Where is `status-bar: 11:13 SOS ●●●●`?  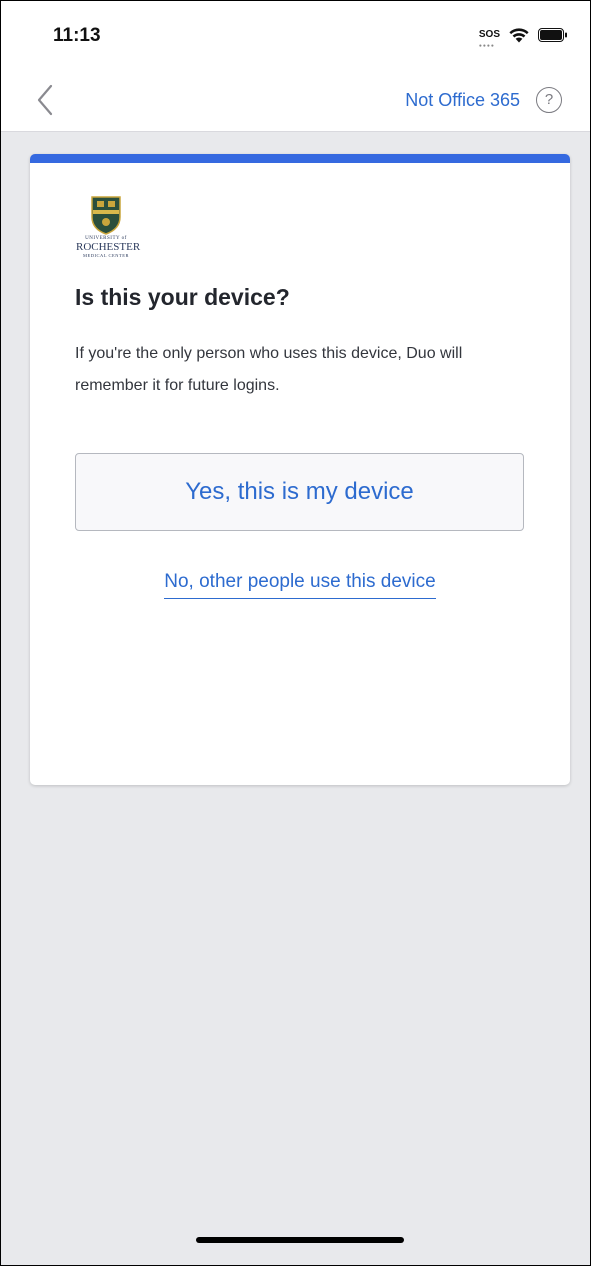 status-bar: 11:13 SOS ●●●● is located at coordinates (295, 35).